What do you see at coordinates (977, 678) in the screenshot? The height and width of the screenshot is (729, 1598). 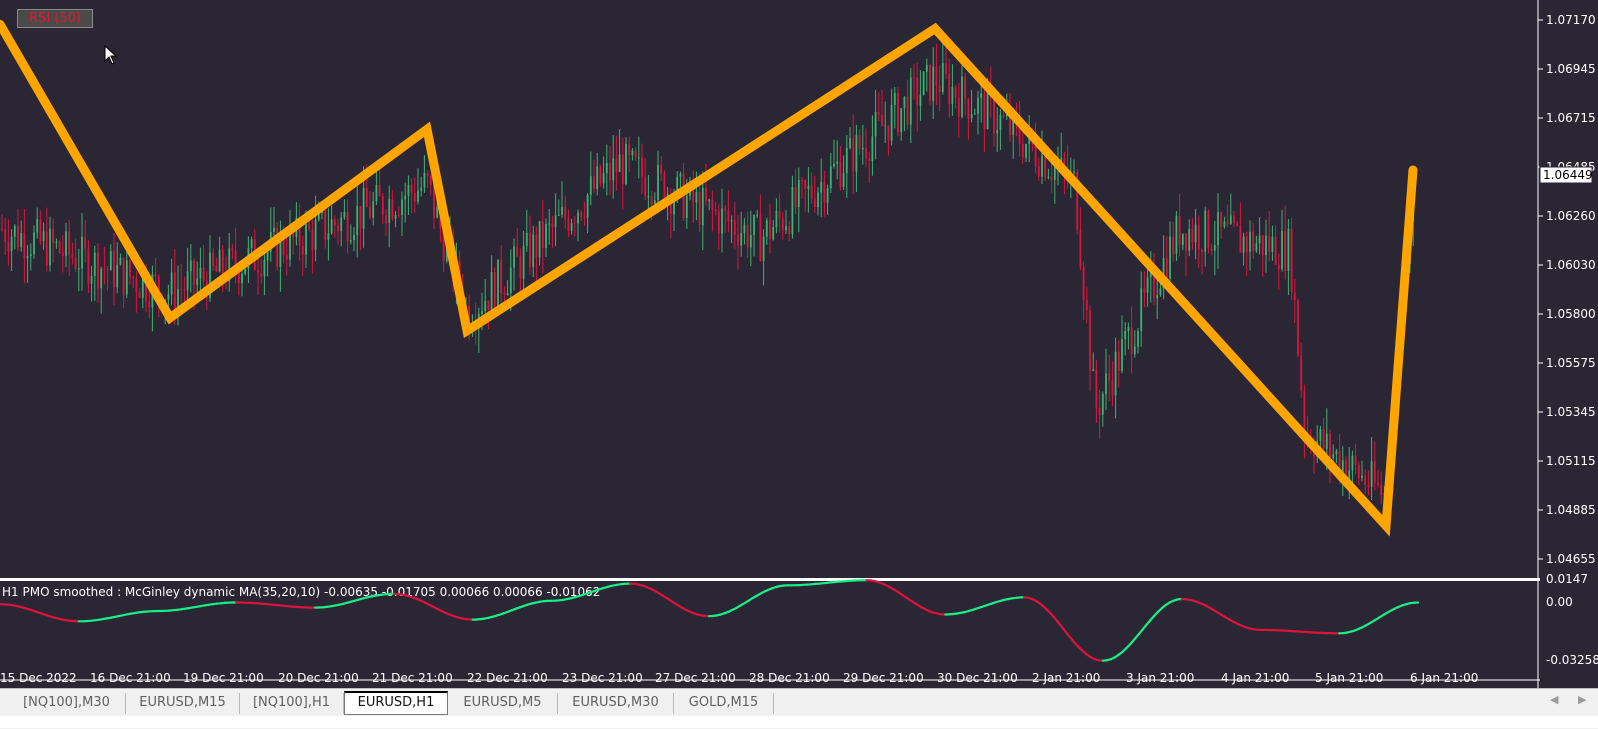 I see `time-tick-label: 30 Dec 21:00` at bounding box center [977, 678].